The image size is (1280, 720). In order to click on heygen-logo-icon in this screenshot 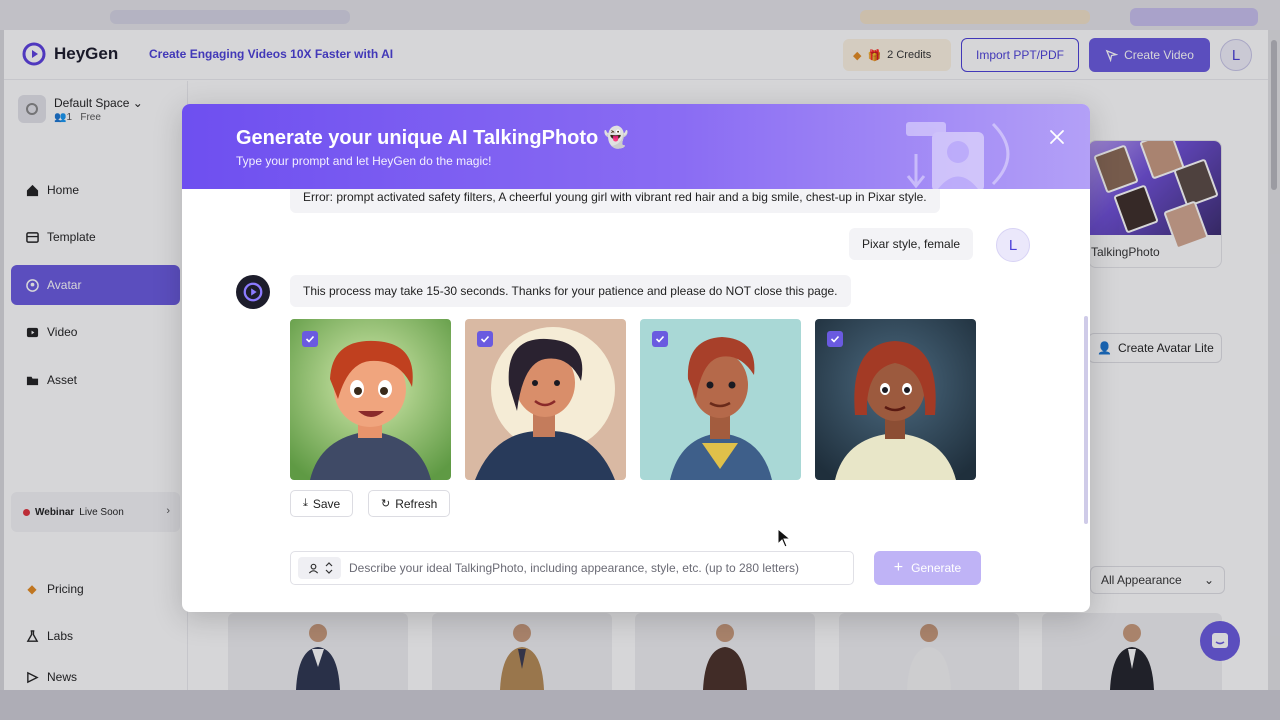, I will do `click(253, 292)`.